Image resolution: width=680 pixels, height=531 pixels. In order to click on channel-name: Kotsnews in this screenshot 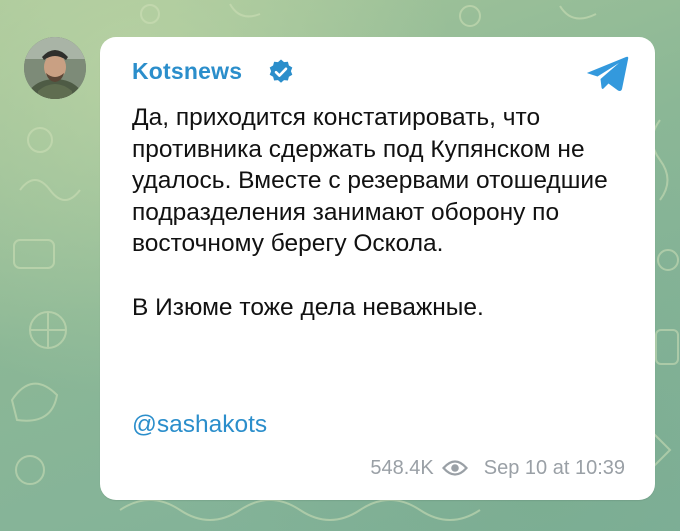, I will do `click(187, 71)`.